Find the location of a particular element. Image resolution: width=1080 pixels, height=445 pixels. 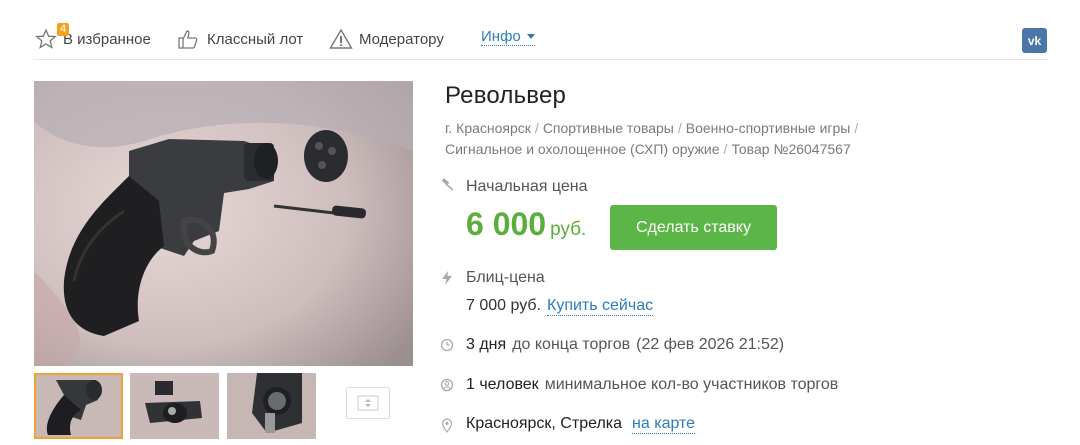

gavel-icon is located at coordinates (447, 184).